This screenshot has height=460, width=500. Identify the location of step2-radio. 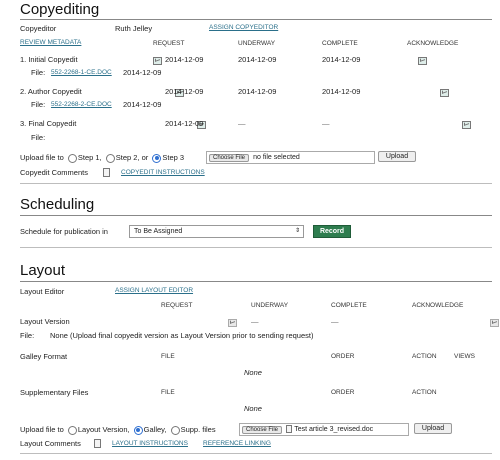
(110, 158).